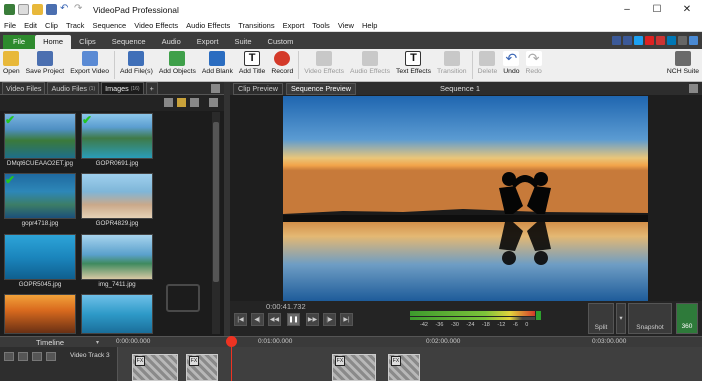  I want to click on record-button: Record, so click(282, 62).